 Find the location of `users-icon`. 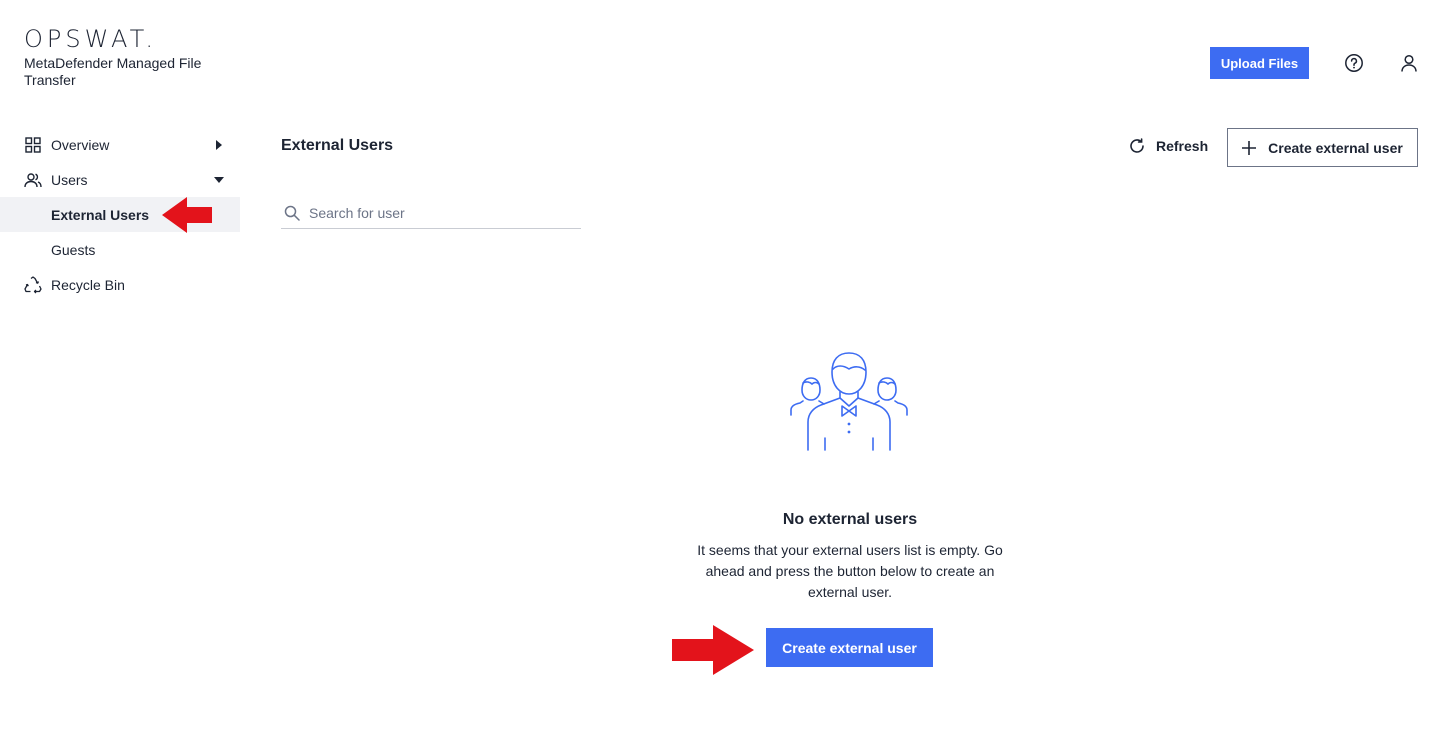

users-icon is located at coordinates (33, 180).